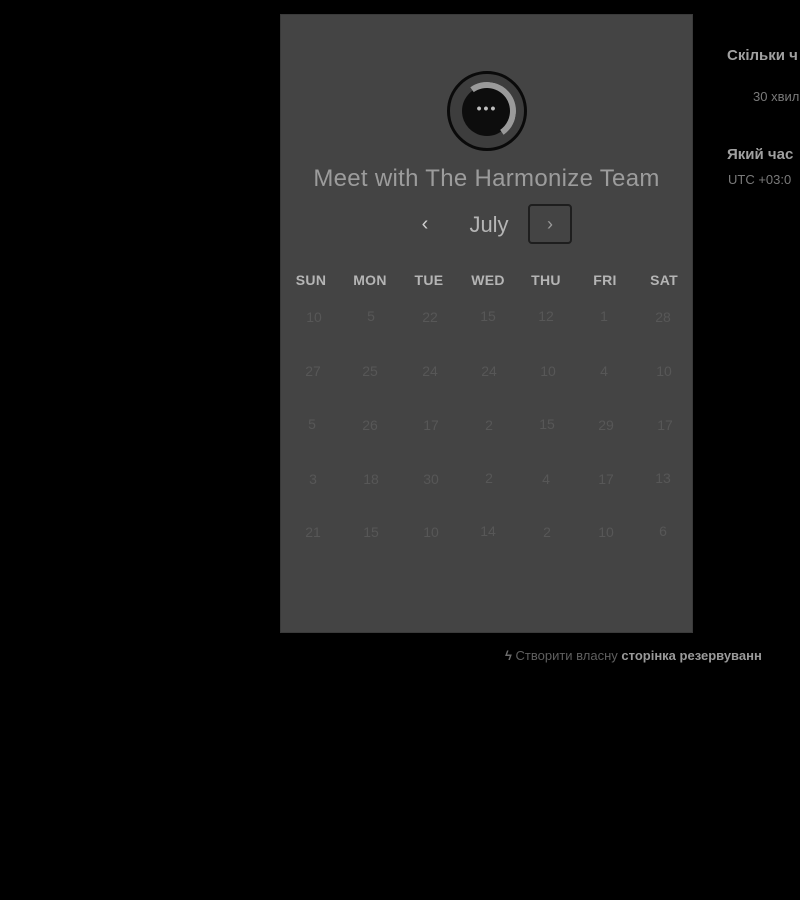 The image size is (800, 900). I want to click on month-navigation: ‹ July ›, so click(486, 225).